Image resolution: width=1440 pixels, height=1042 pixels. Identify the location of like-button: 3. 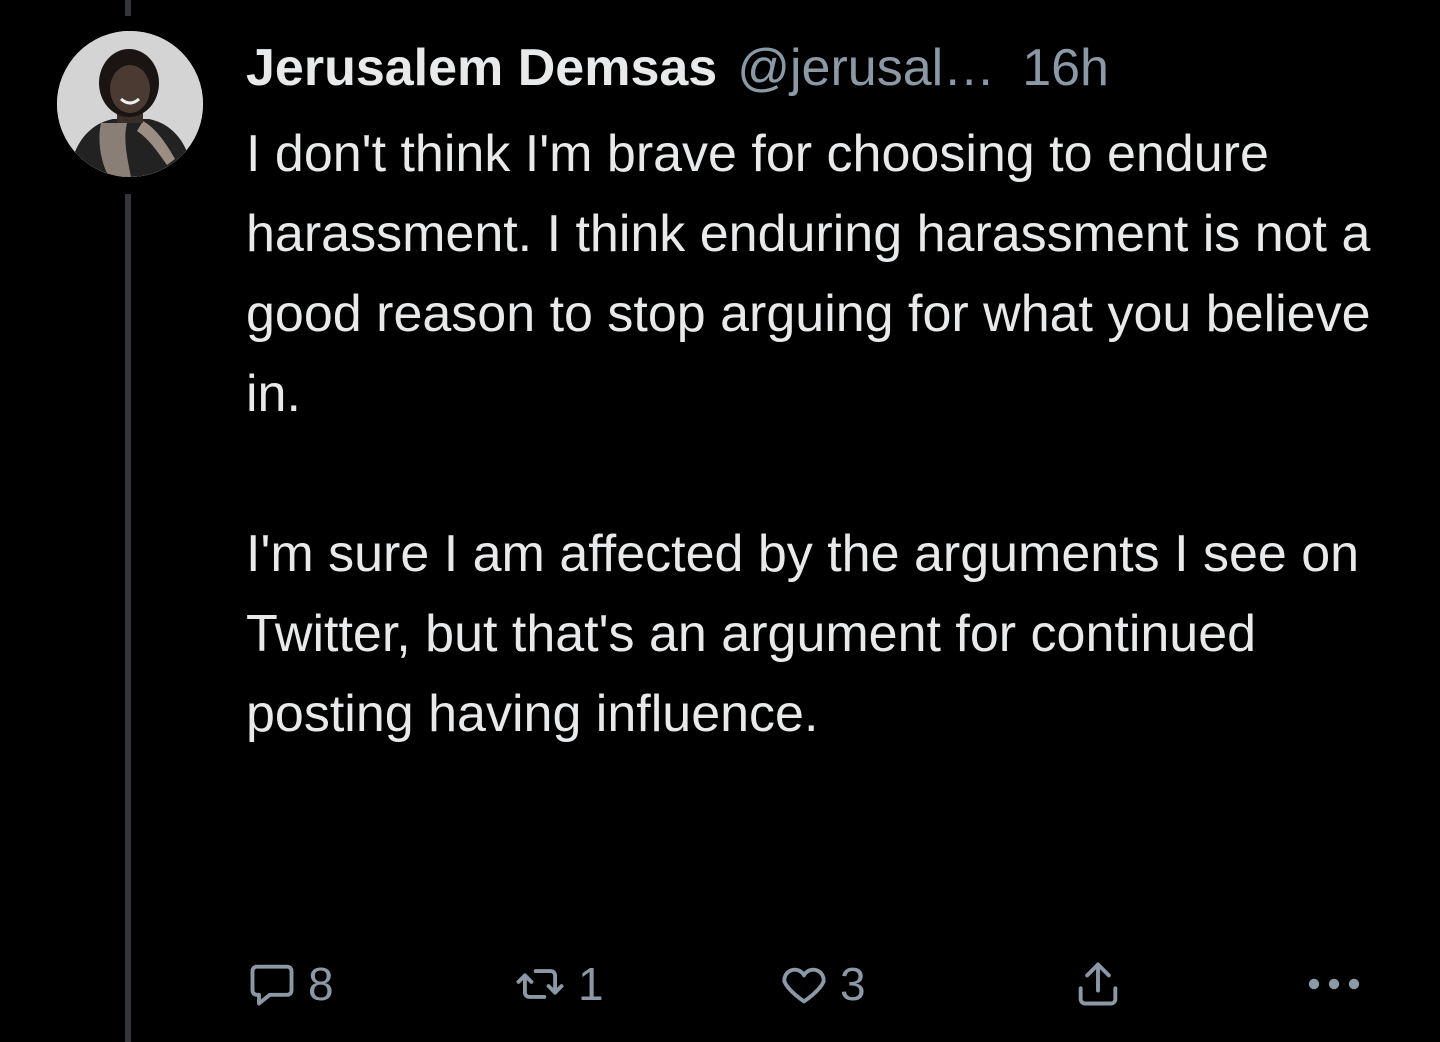
(822, 984).